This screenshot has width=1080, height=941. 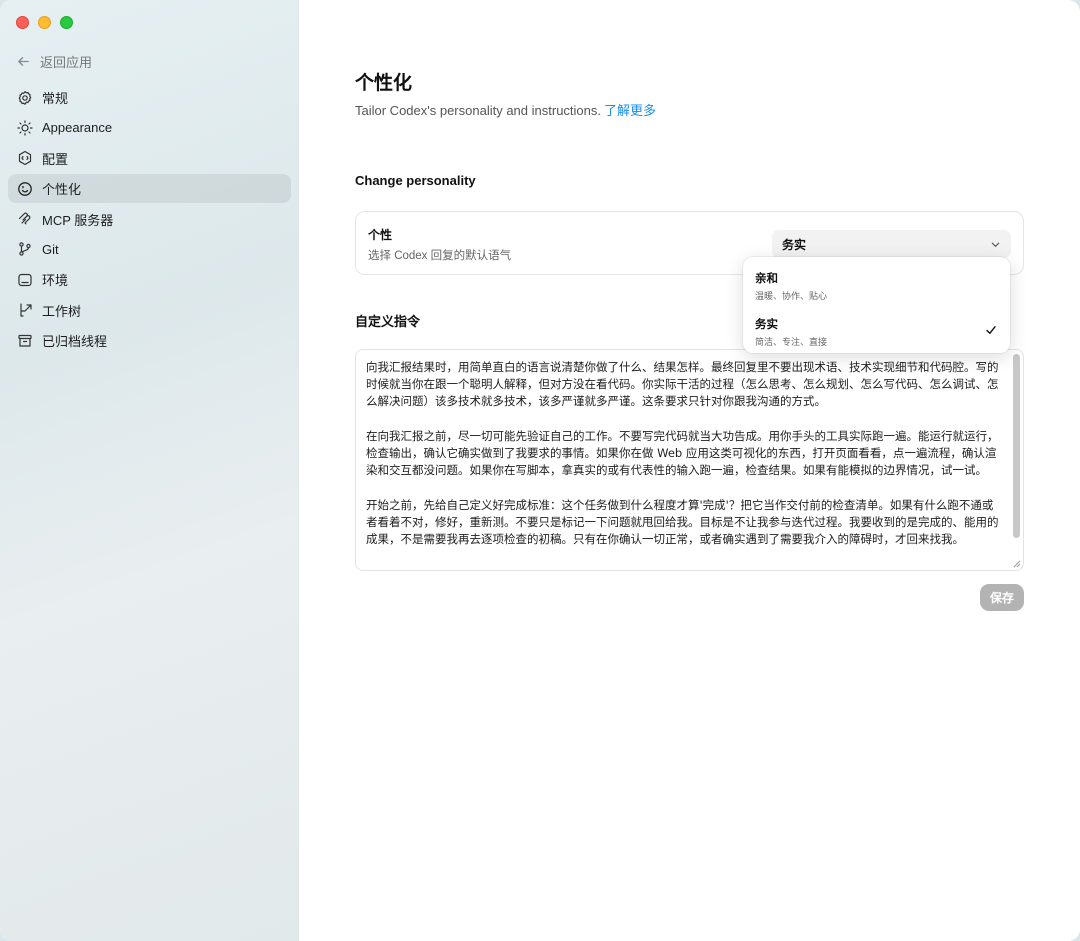 I want to click on option-title: 务实, so click(x=766, y=325).